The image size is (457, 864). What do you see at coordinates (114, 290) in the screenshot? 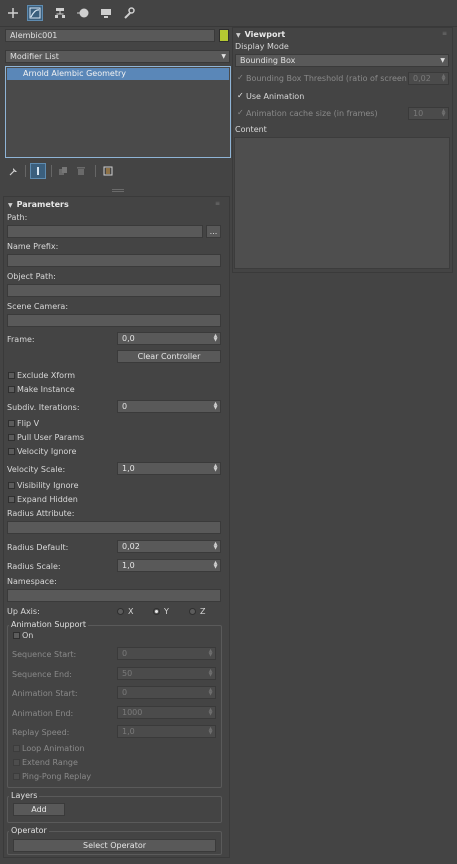
I see `object-path-input` at bounding box center [114, 290].